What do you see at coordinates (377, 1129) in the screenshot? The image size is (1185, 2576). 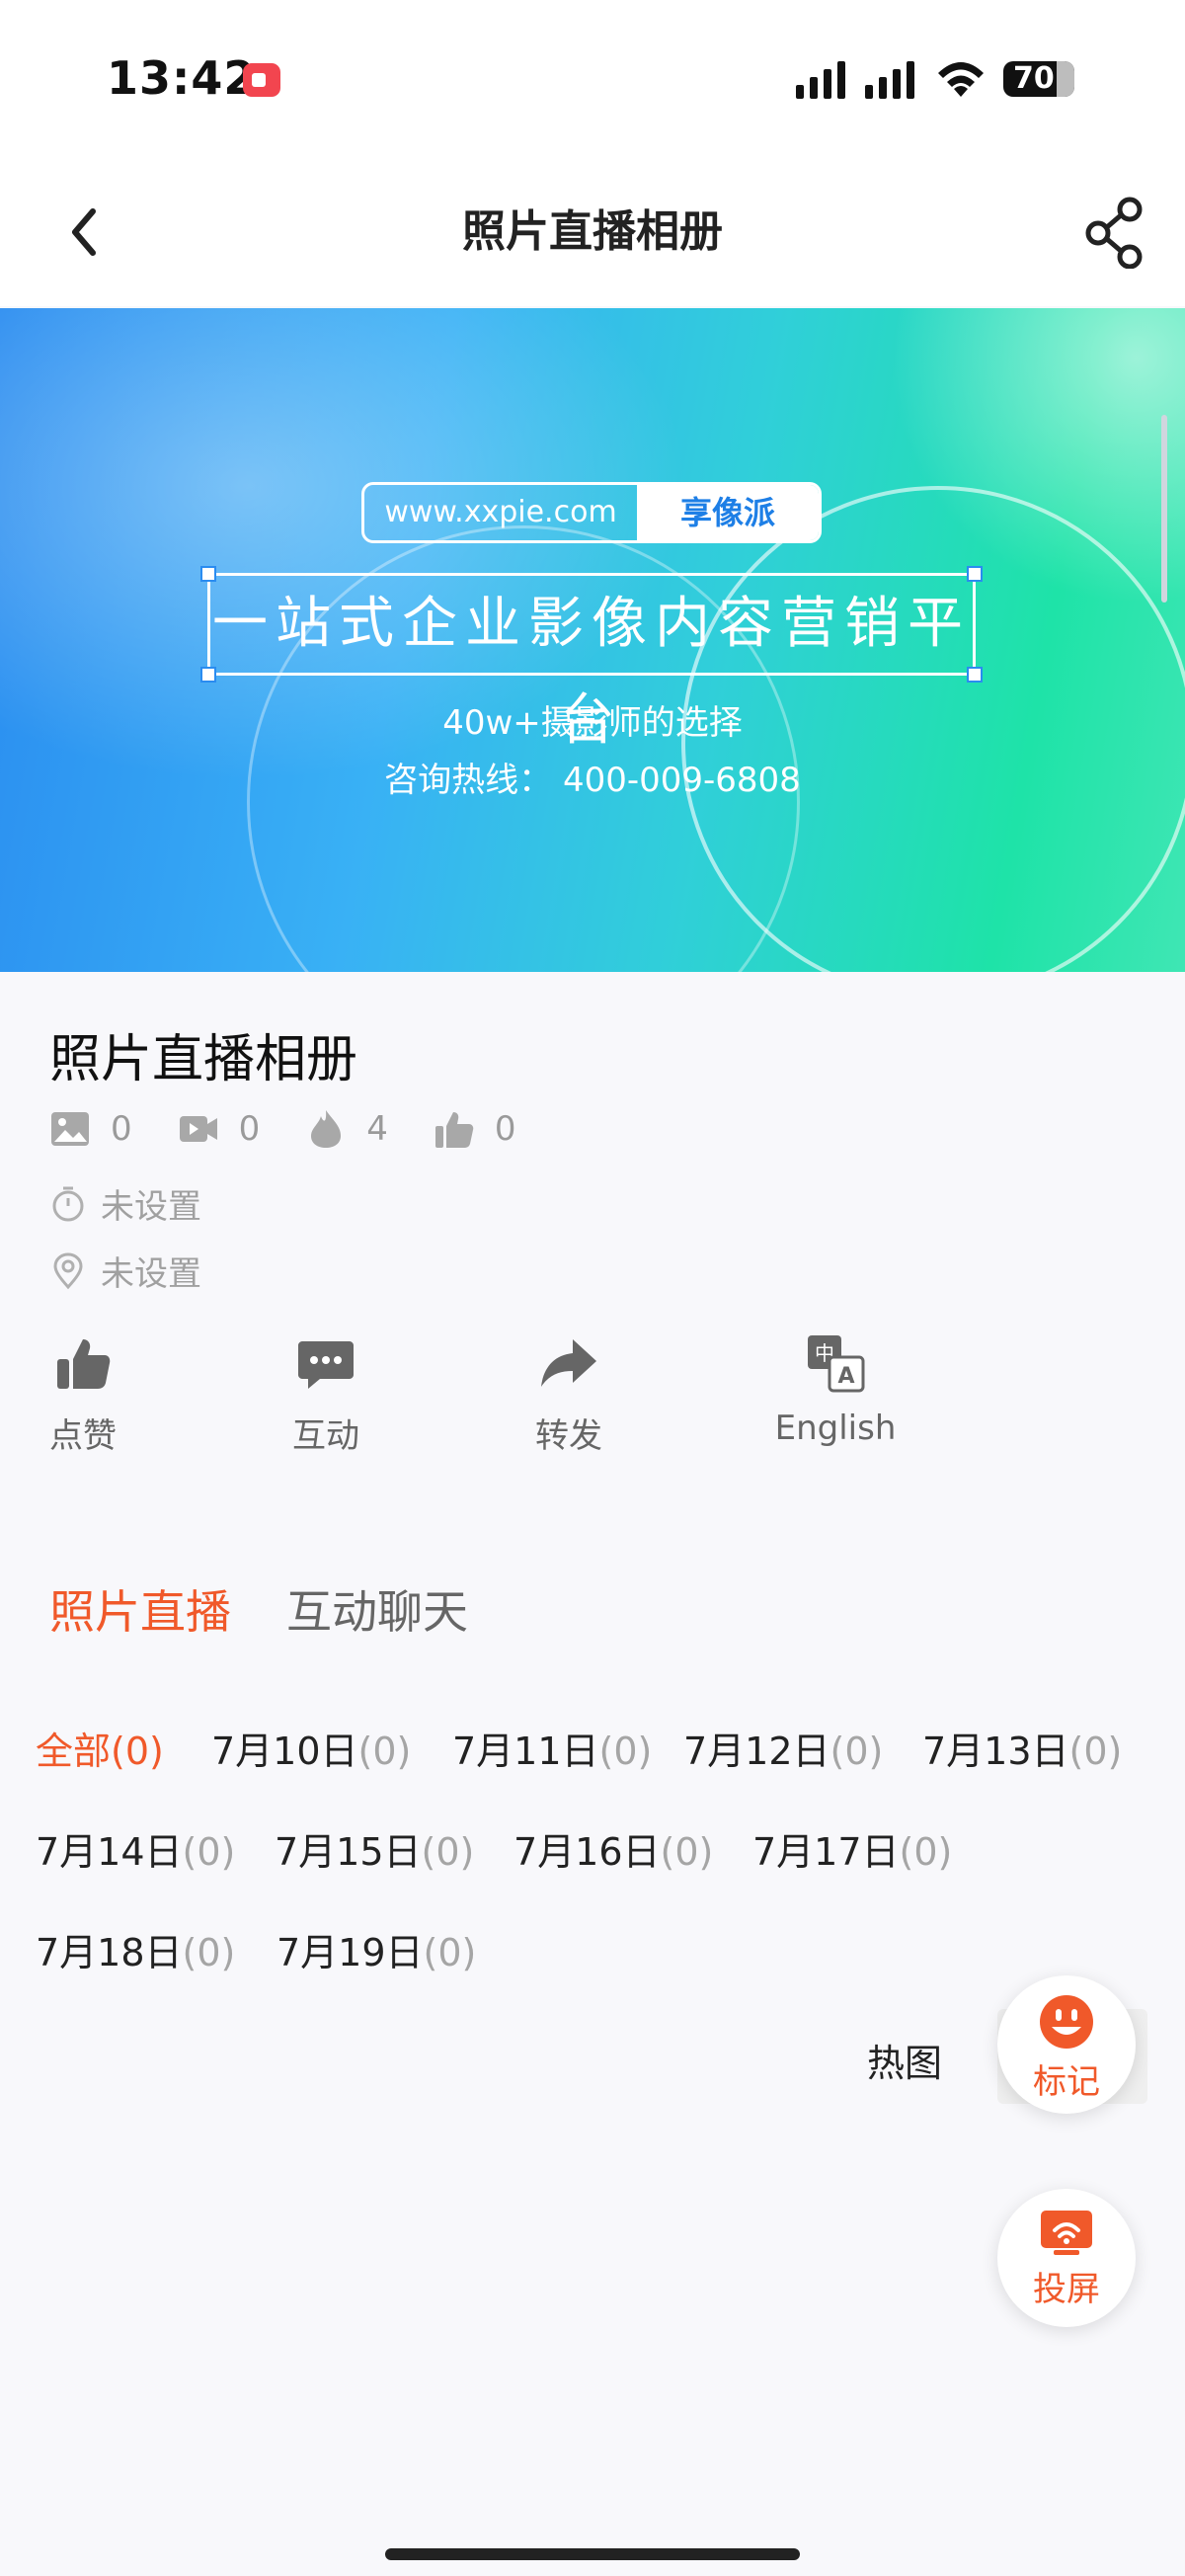 I see `stat-value: 4` at bounding box center [377, 1129].